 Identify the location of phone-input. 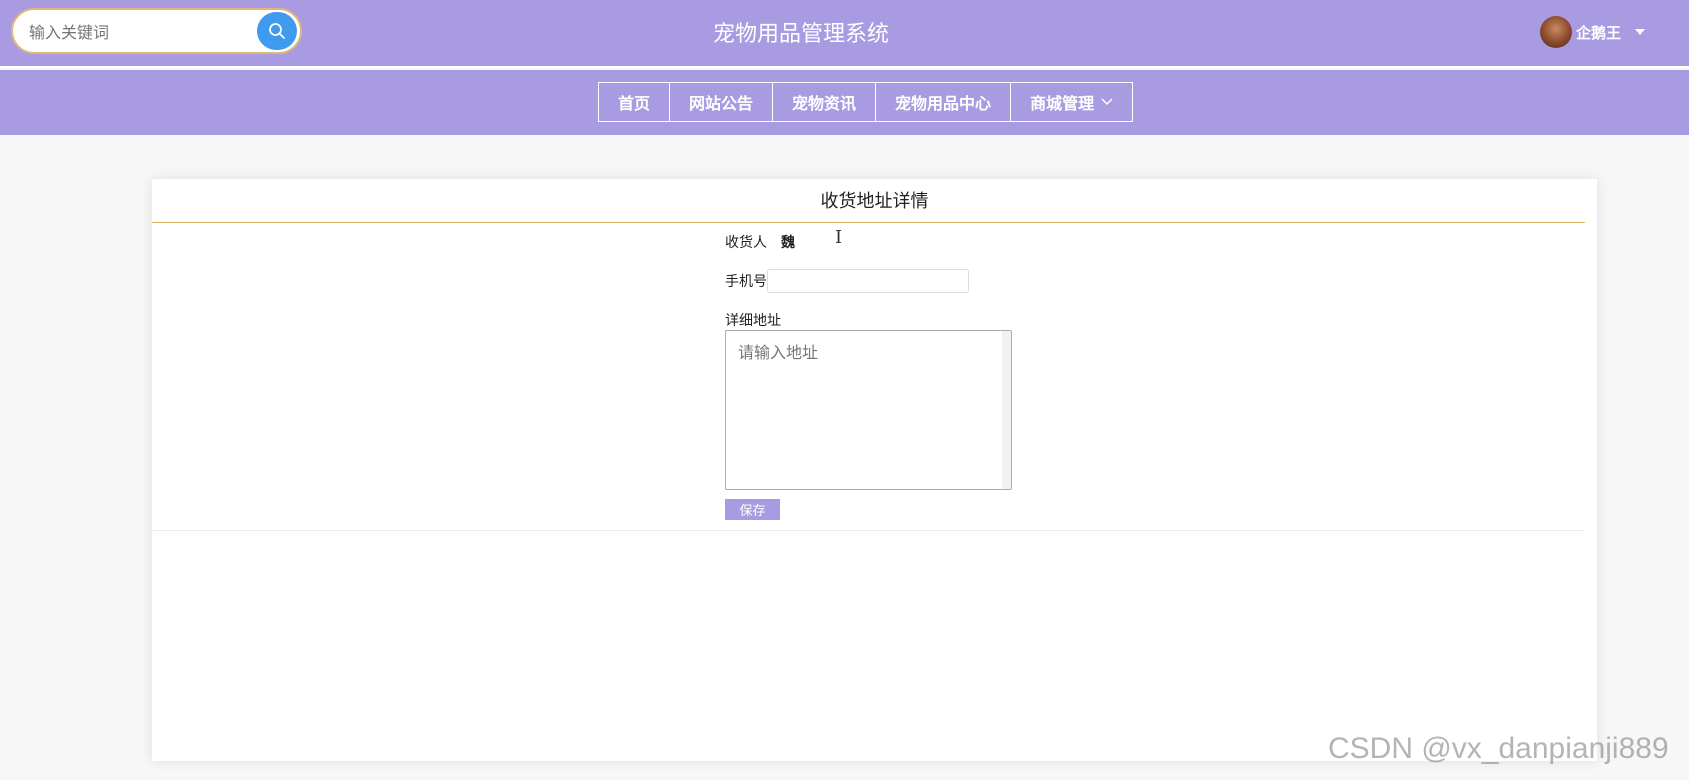
(868, 281).